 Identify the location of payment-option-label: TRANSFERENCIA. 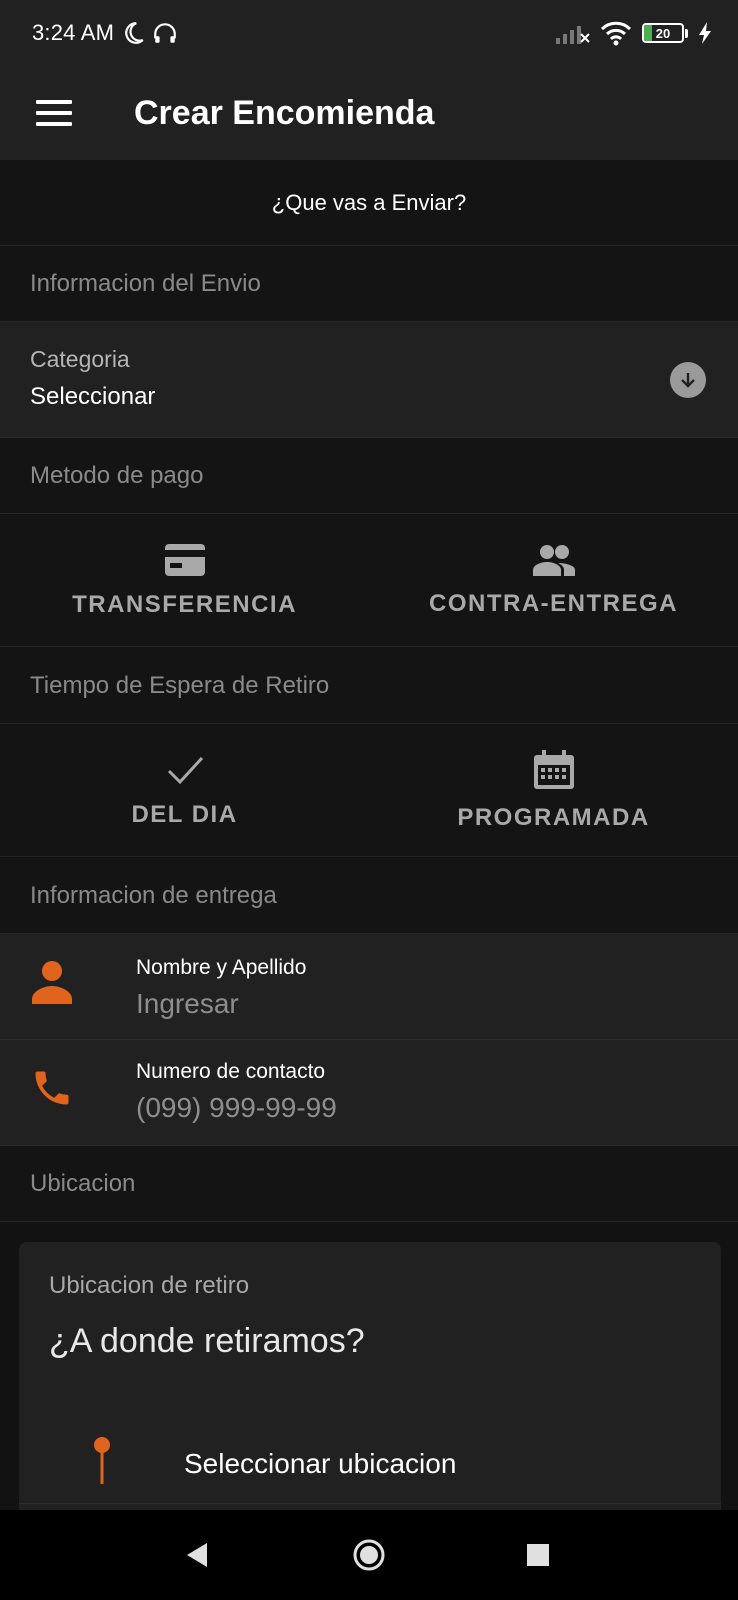
(184, 604).